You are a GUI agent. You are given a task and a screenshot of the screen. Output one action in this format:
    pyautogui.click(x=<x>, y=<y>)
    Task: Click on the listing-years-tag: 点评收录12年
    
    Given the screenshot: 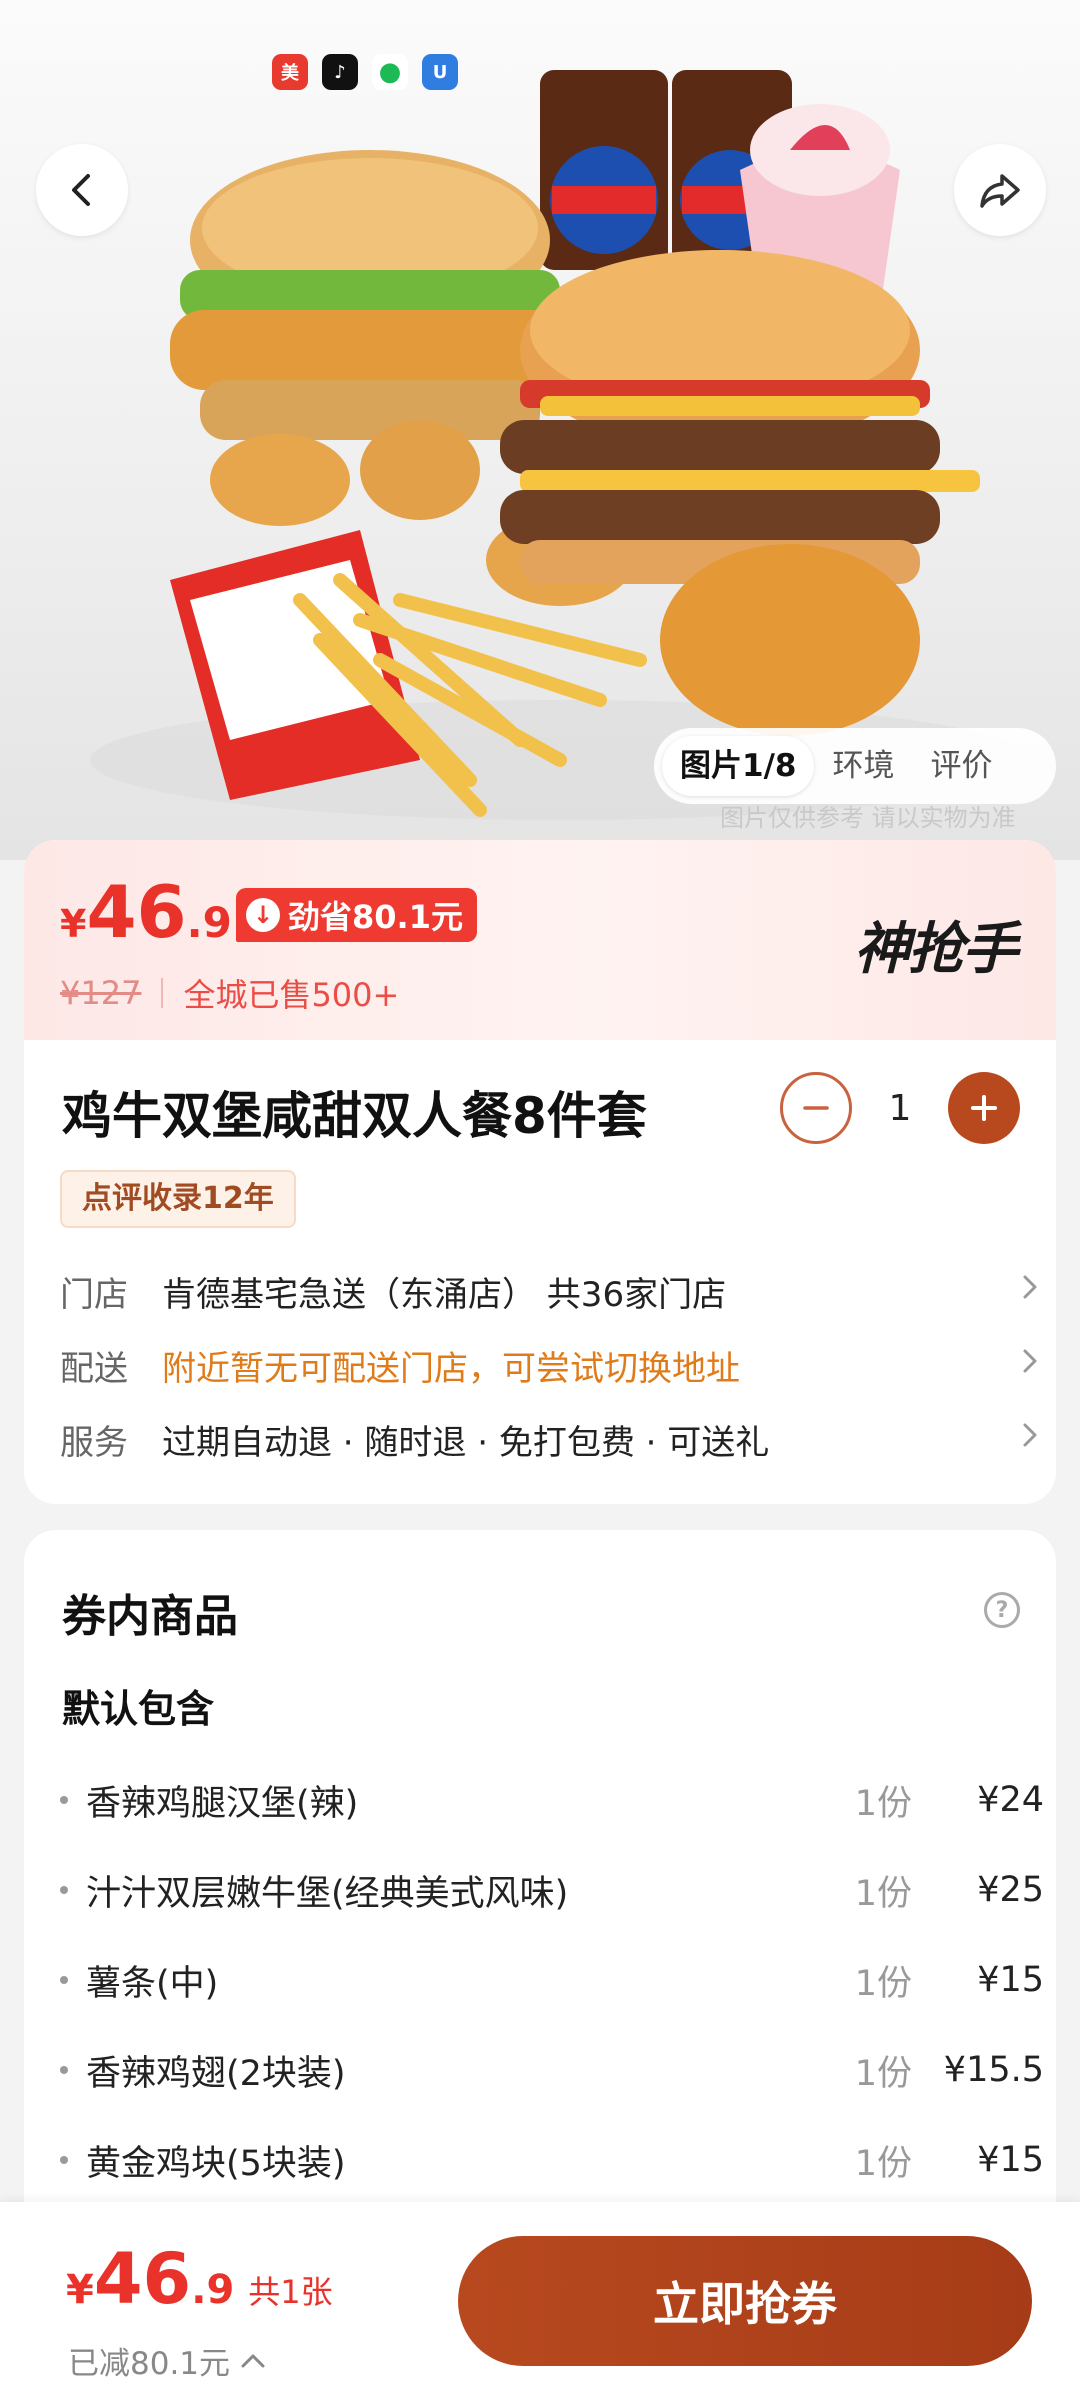 What is the action you would take?
    pyautogui.click(x=178, y=1199)
    